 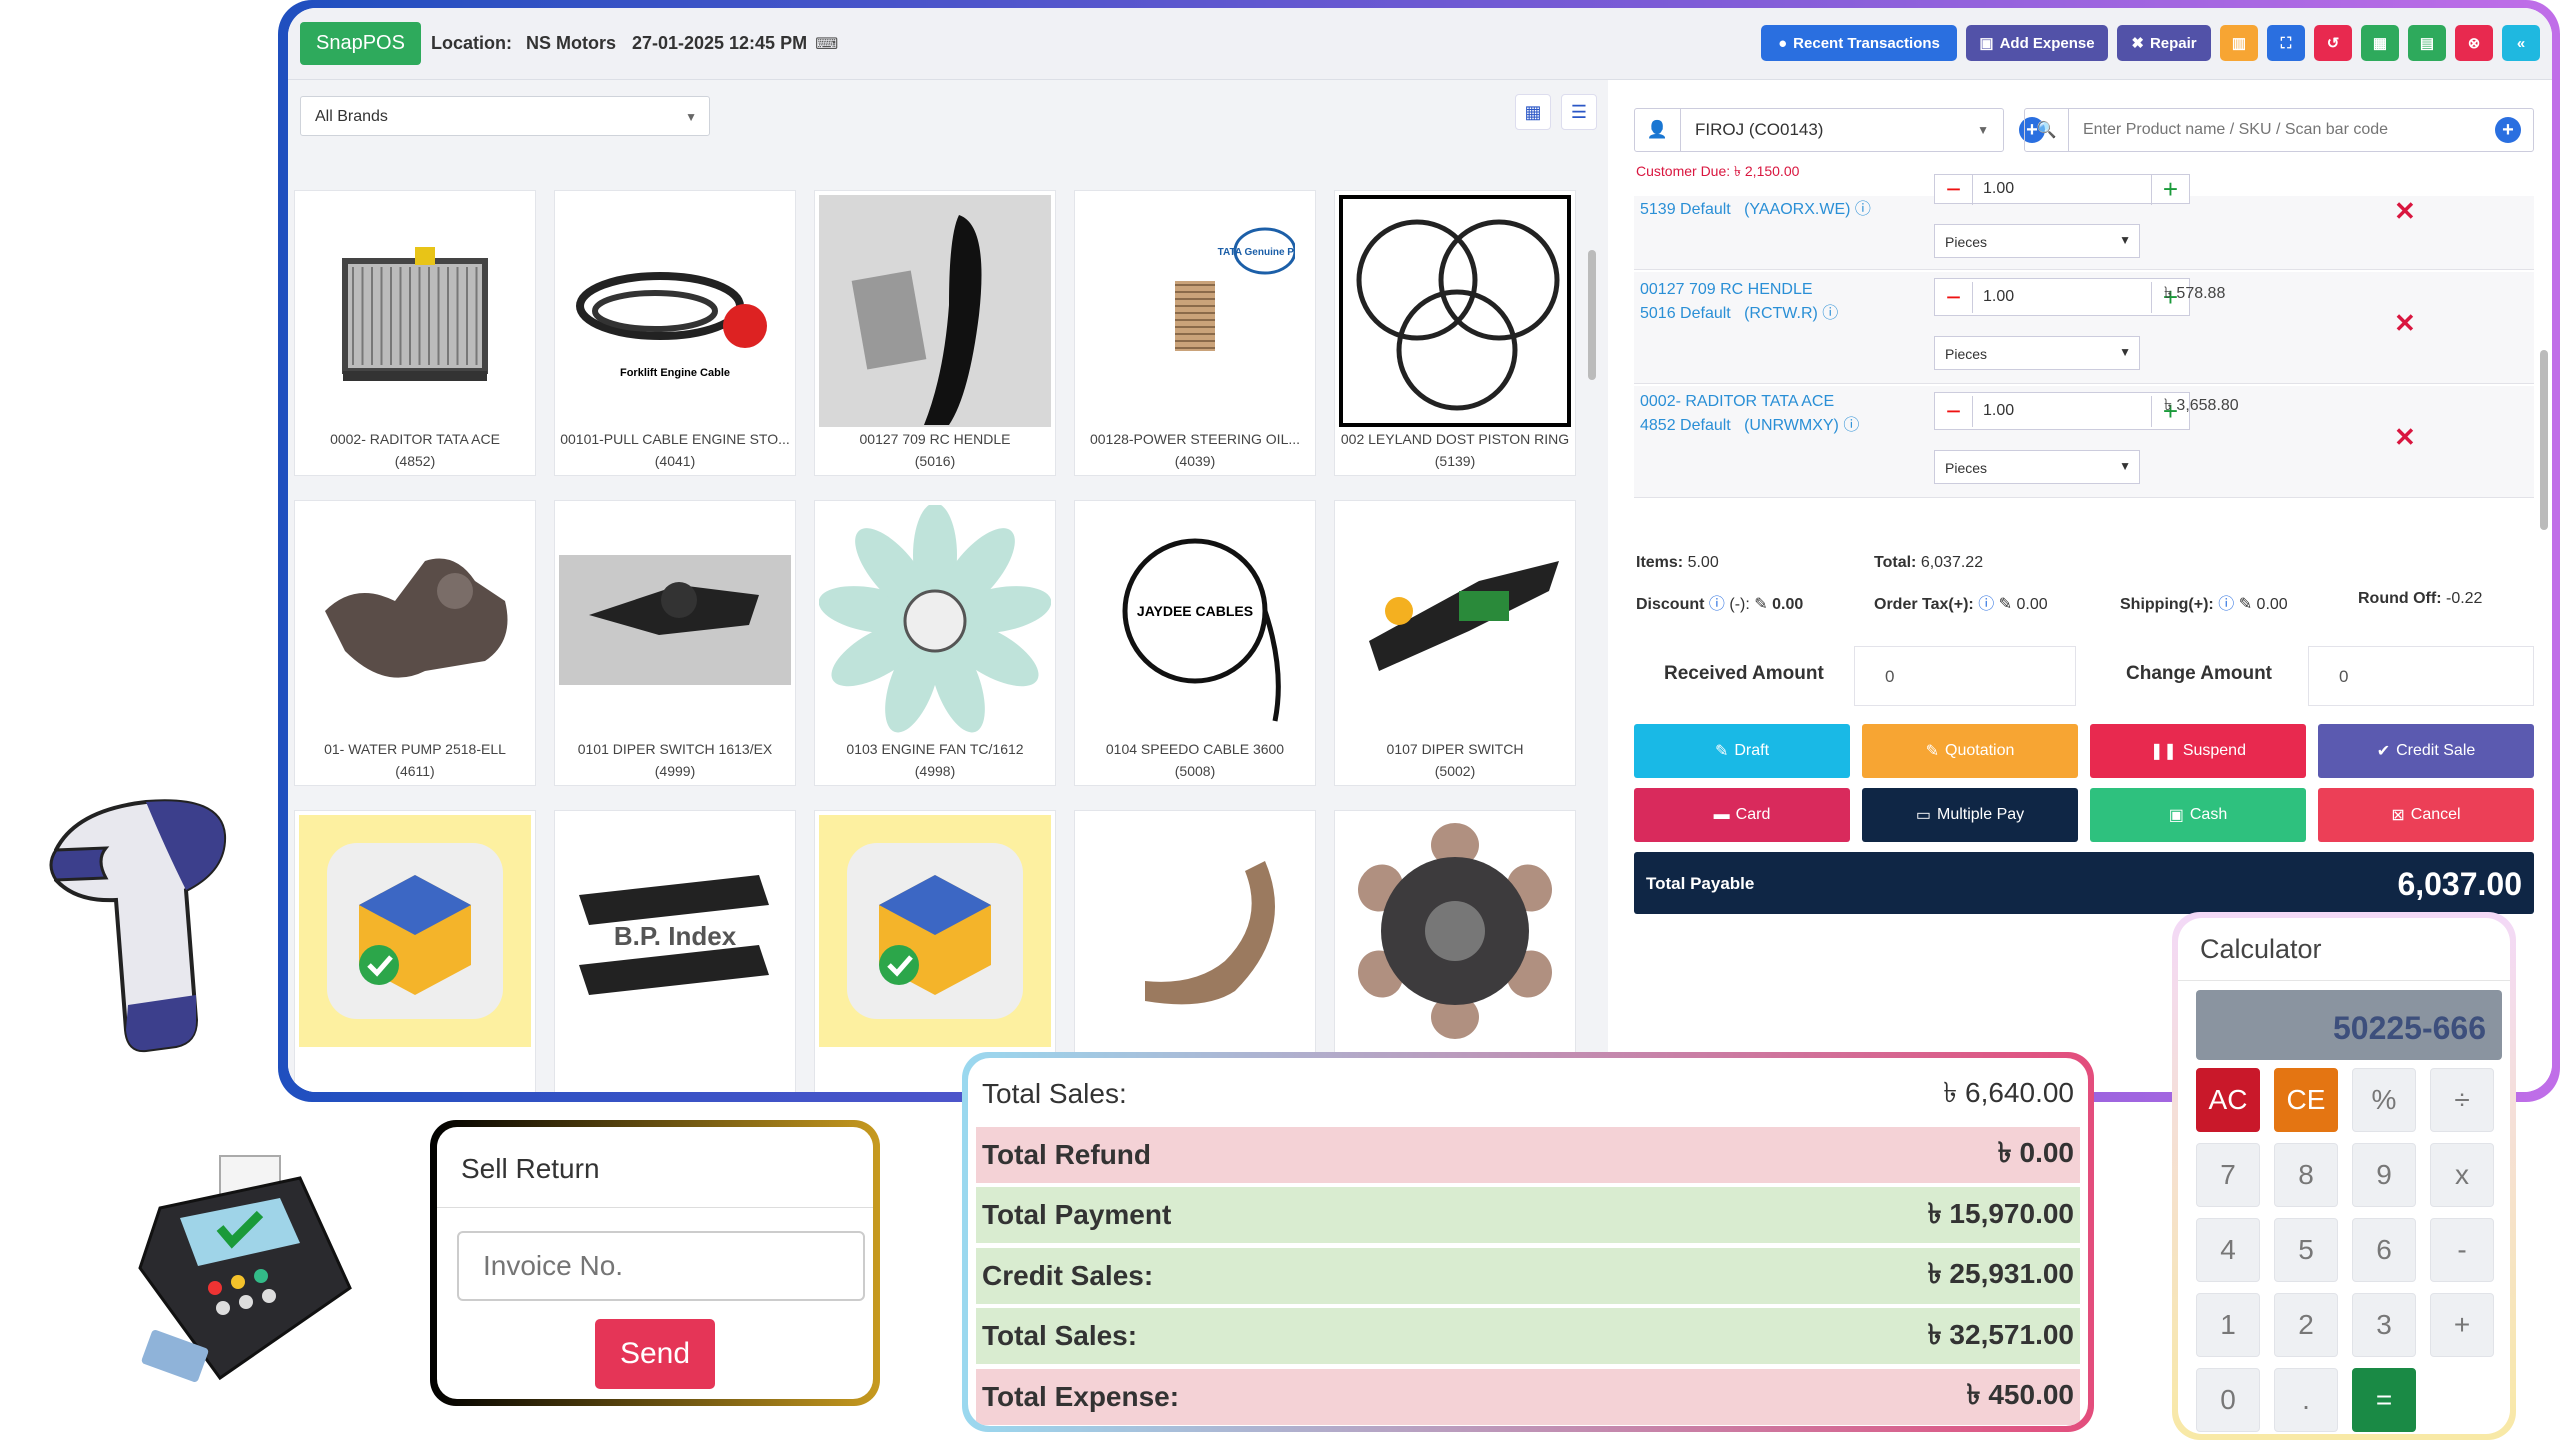 What do you see at coordinates (1533, 112) in the screenshot?
I see `grid-view-icon: ▦` at bounding box center [1533, 112].